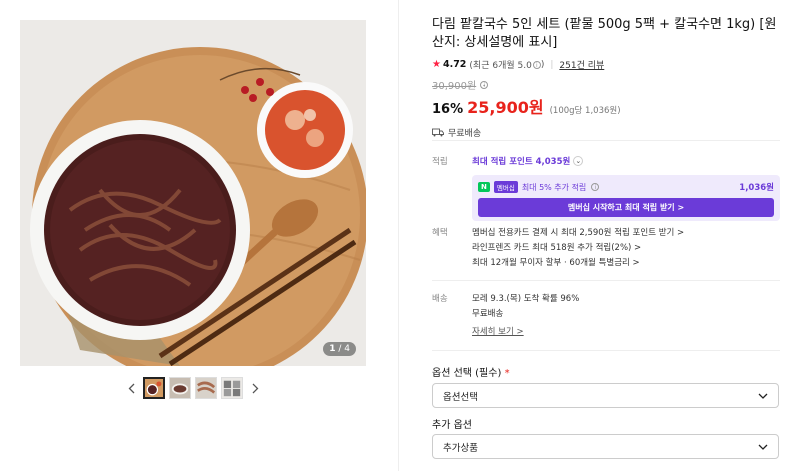  Describe the element at coordinates (332, 349) in the screenshot. I see `page-current: 1` at that location.